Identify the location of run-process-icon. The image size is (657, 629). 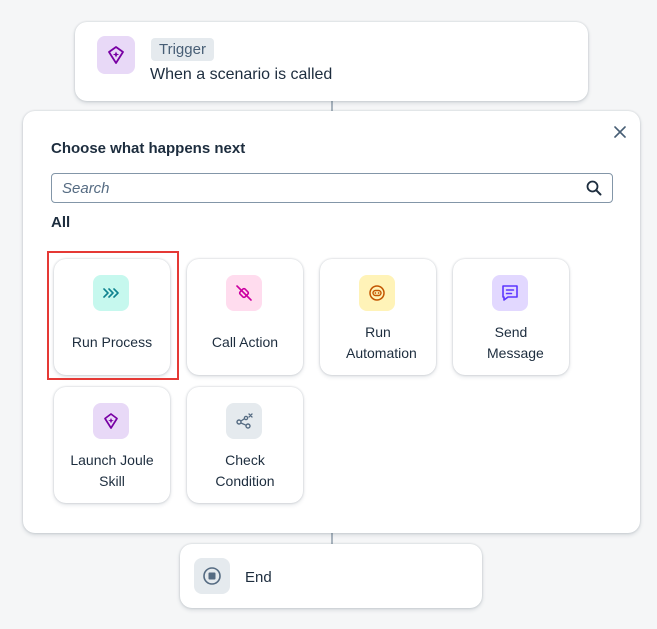
(111, 293).